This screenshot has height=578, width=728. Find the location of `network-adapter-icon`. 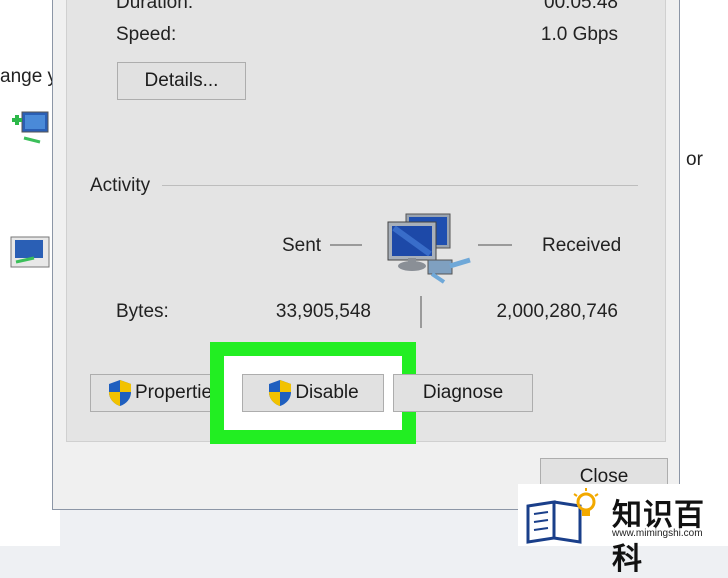

network-adapter-icon is located at coordinates (30, 252).